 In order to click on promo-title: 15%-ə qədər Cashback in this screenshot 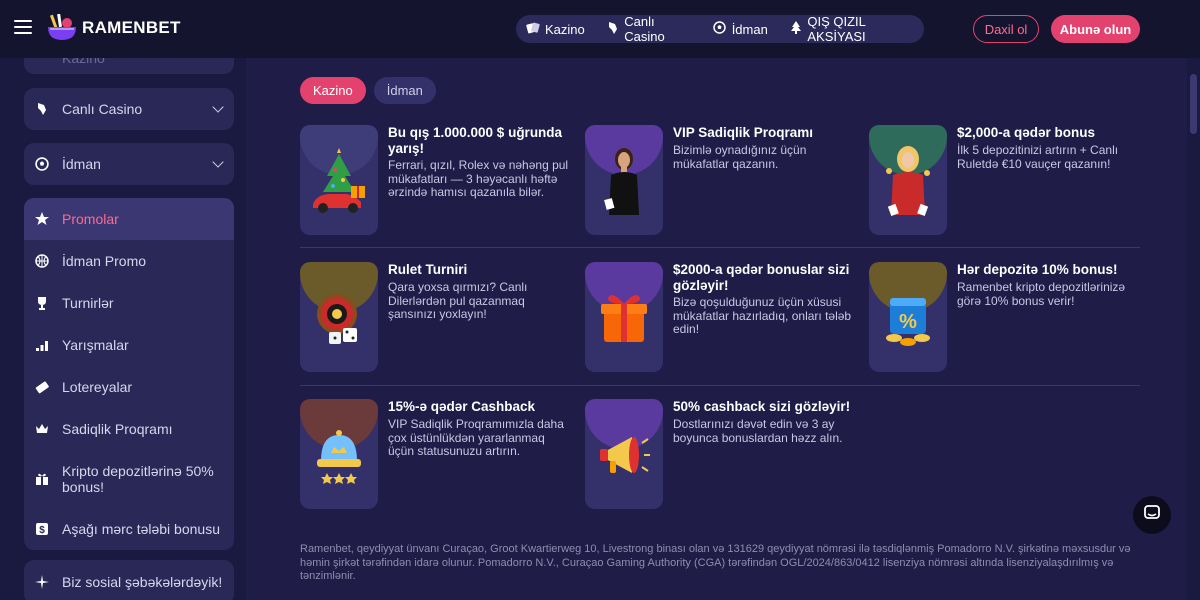, I will do `click(478, 407)`.